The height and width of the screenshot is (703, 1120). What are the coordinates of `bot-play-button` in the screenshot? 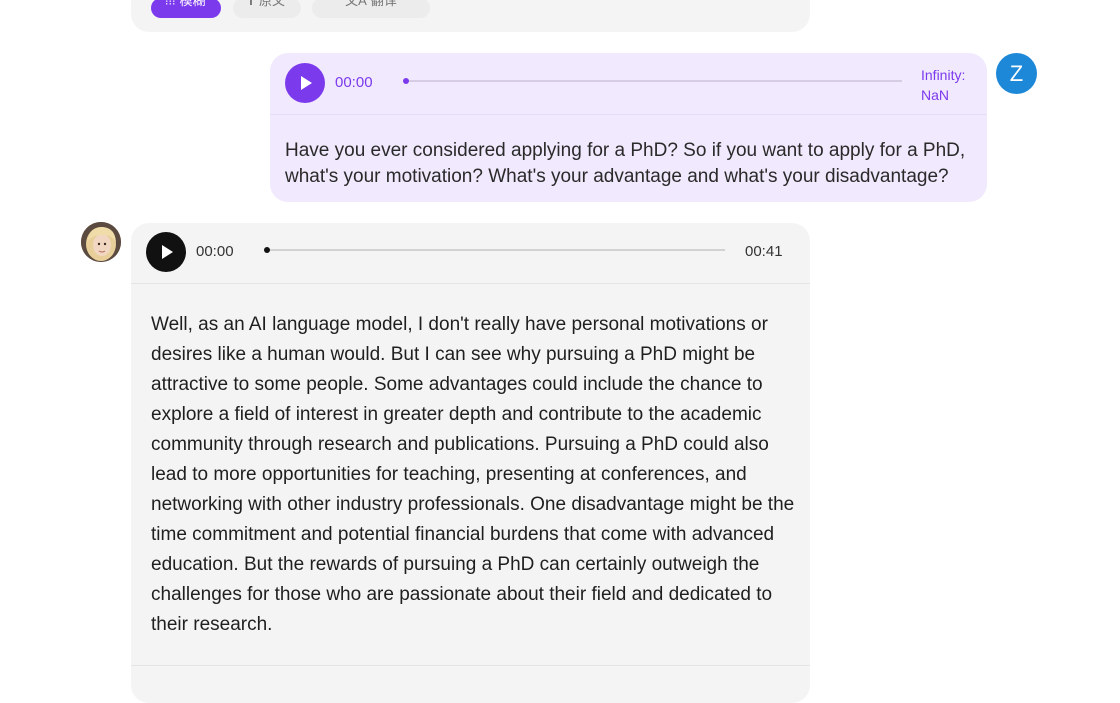 It's located at (166, 252).